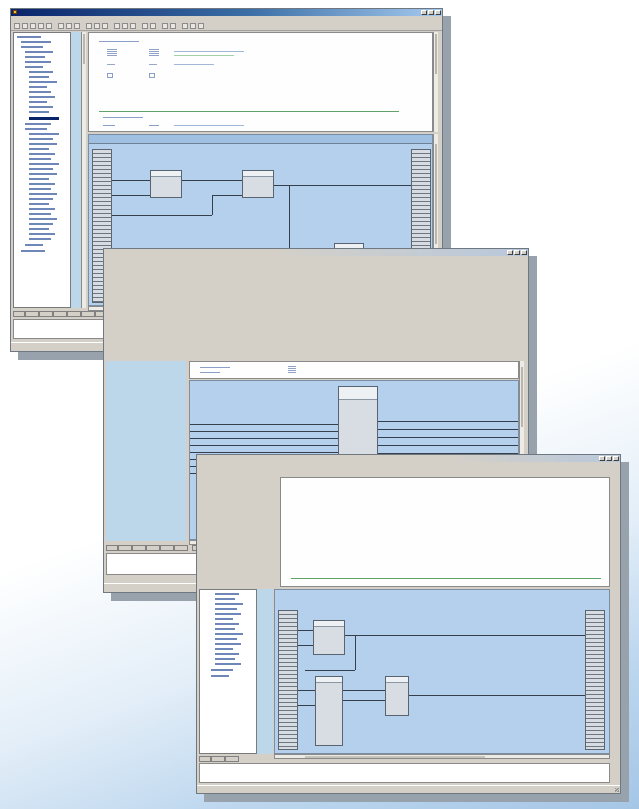 Image resolution: width=639 pixels, height=809 pixels. I want to click on diagram-hscrollbar, so click(442, 756).